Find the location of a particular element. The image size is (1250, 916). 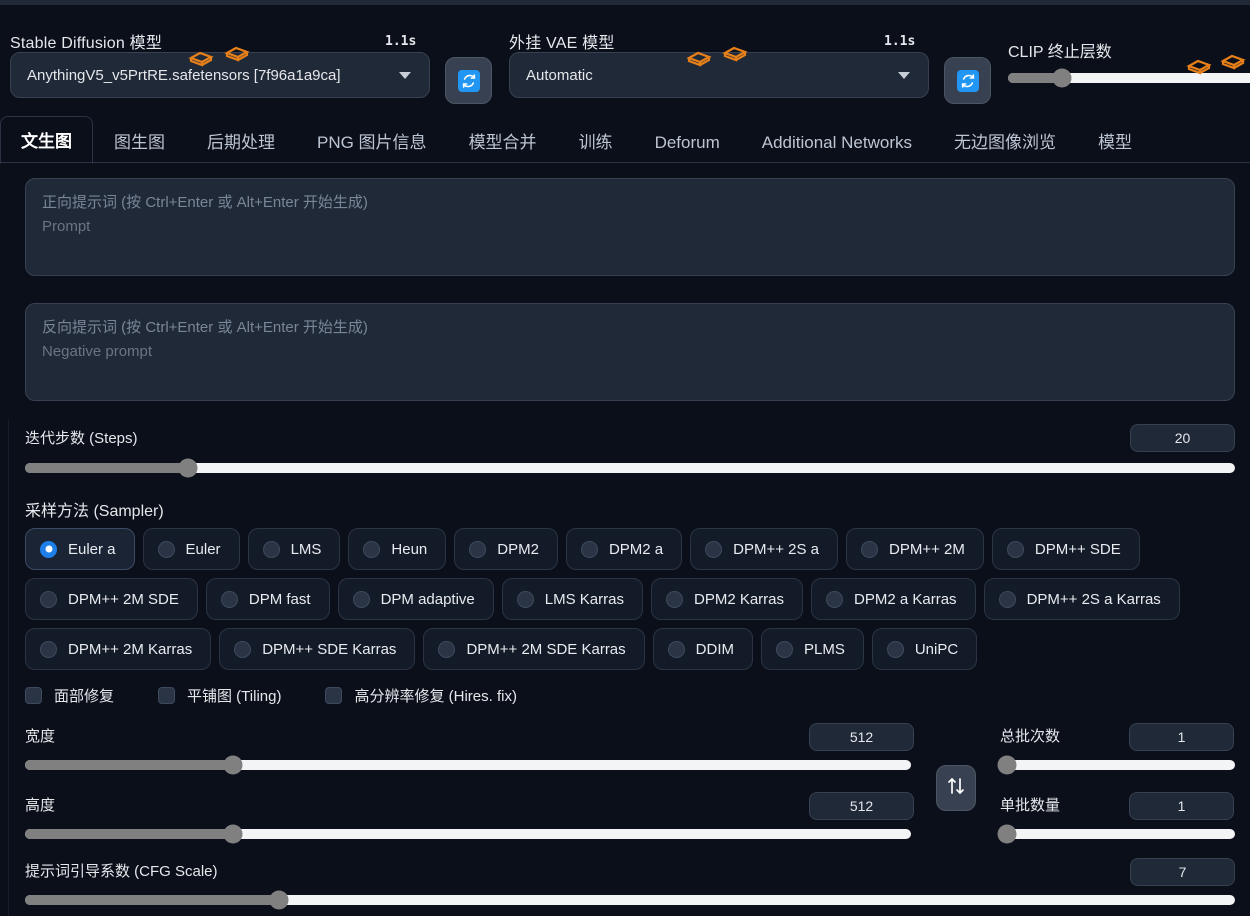

tab-9: 模型 is located at coordinates (1115, 140).